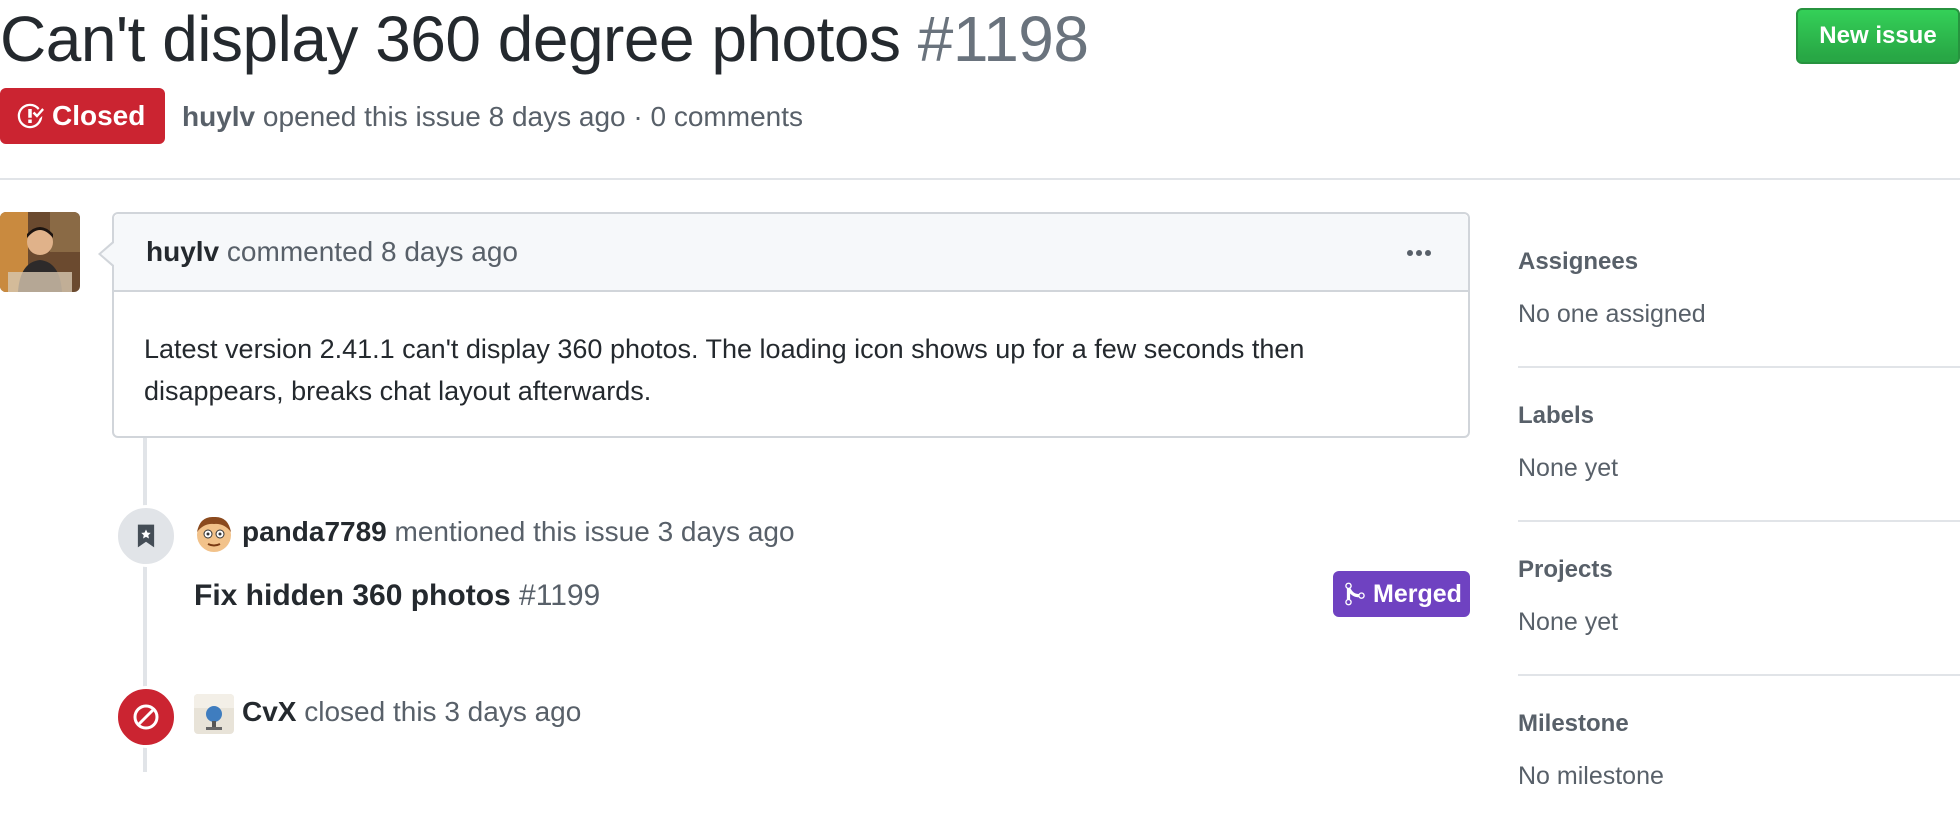  Describe the element at coordinates (560, 595) in the screenshot. I see `cross-reference-number: #1199` at that location.